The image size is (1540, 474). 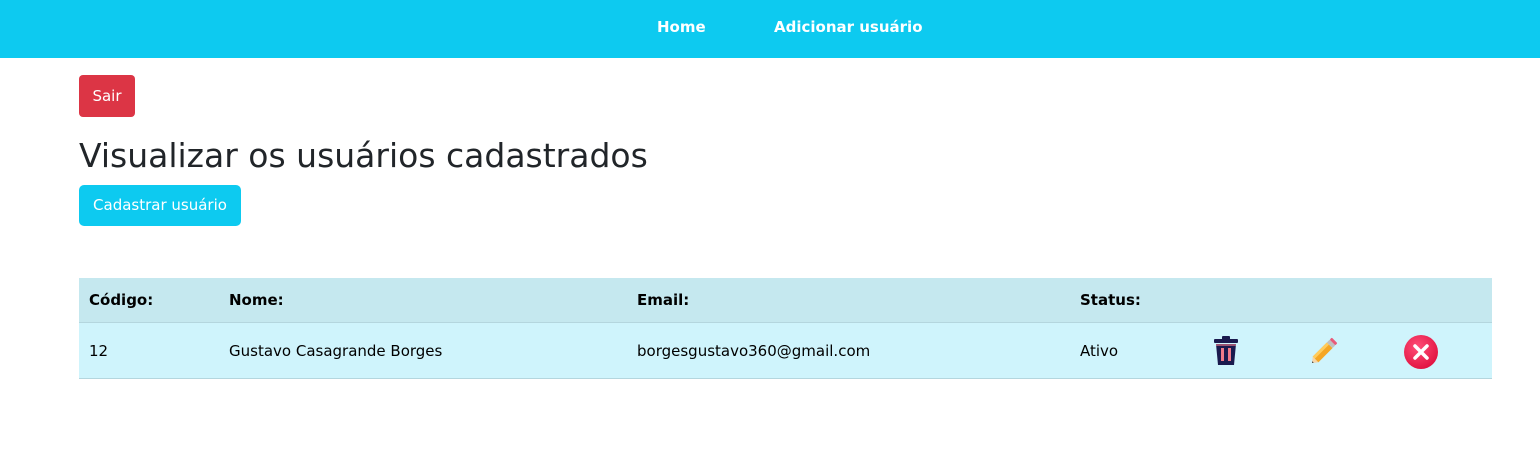 I want to click on trash-icon, so click(x=1226, y=351).